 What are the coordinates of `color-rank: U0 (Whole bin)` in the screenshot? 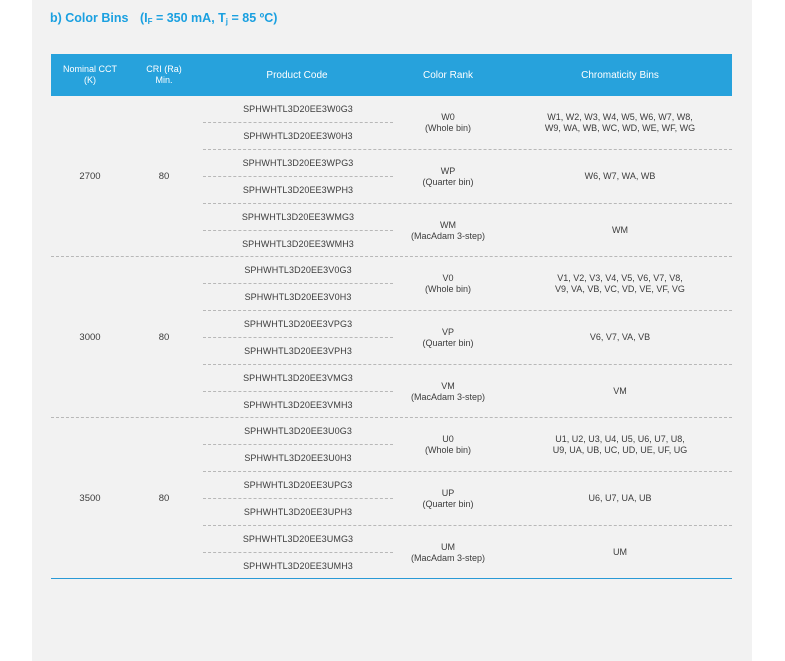 It's located at (448, 444).